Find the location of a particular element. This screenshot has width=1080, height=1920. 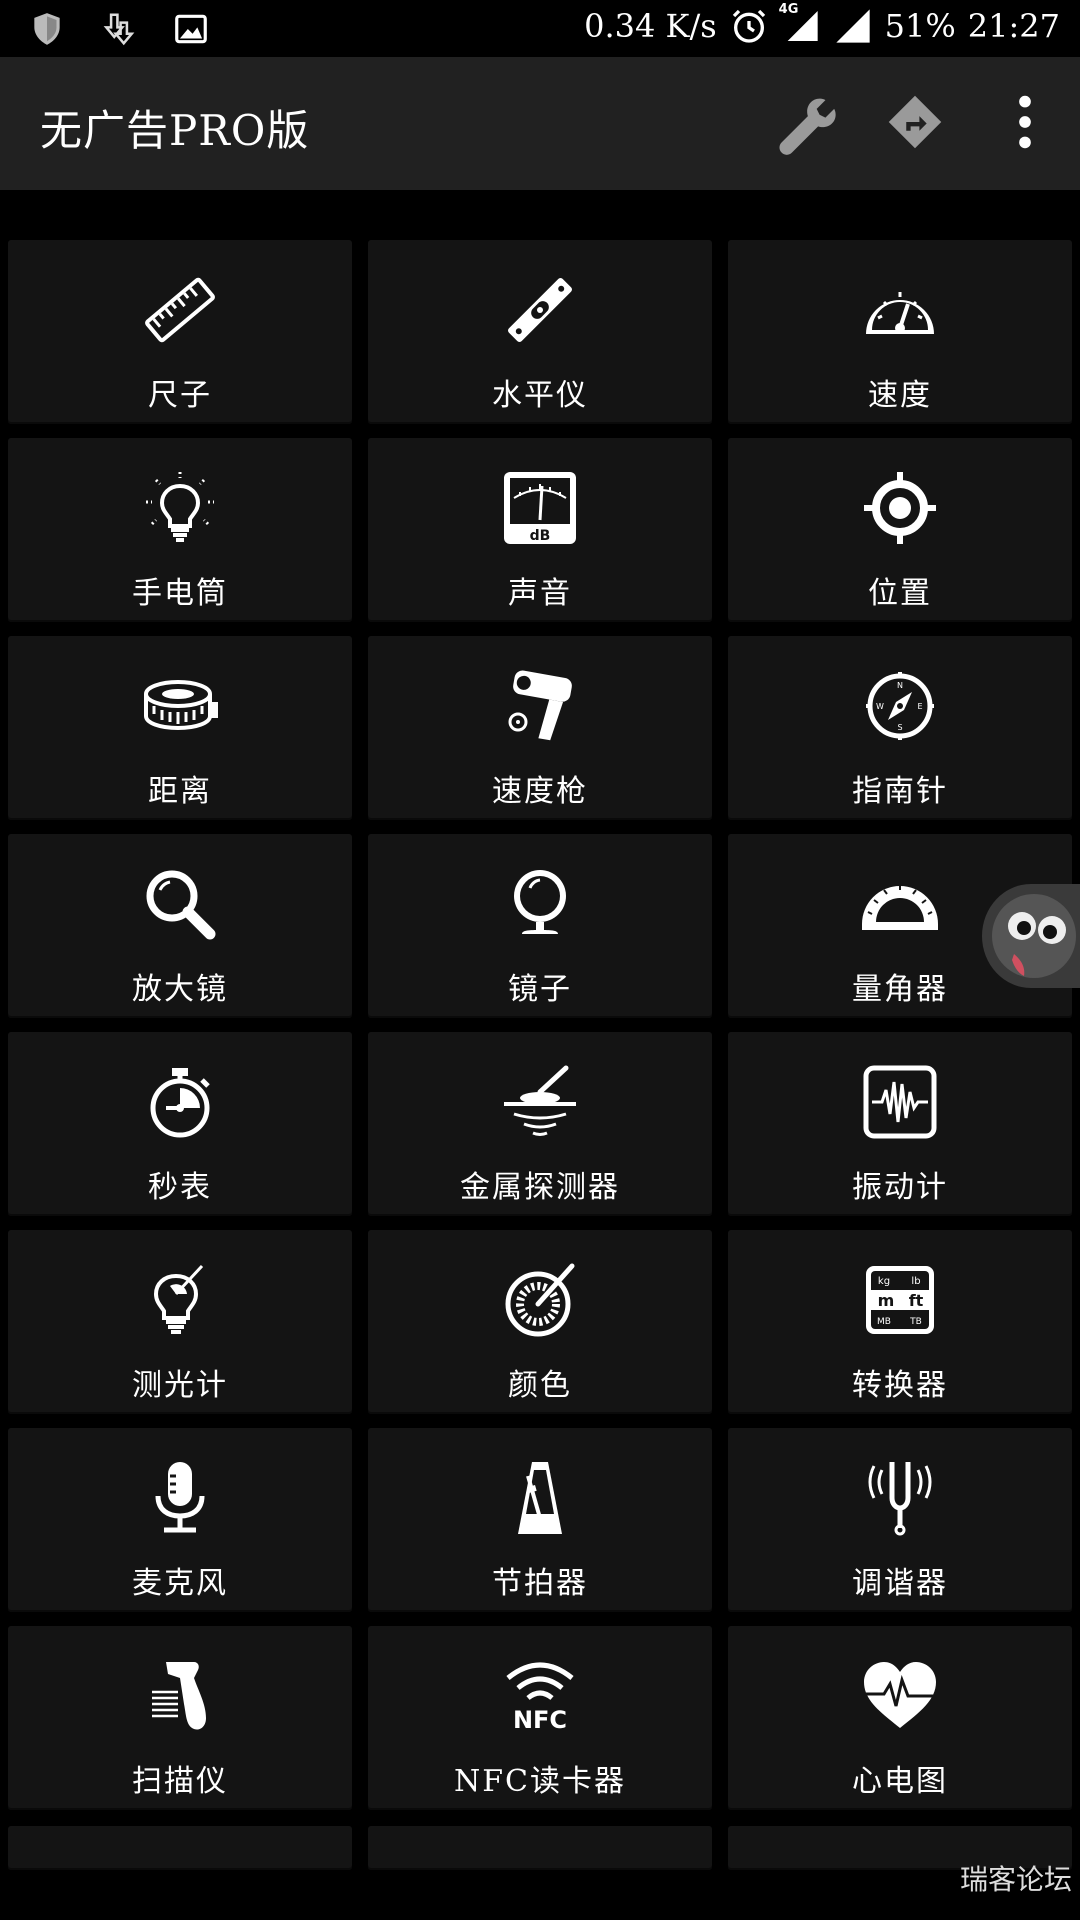

ruler-icon is located at coordinates (180, 310).